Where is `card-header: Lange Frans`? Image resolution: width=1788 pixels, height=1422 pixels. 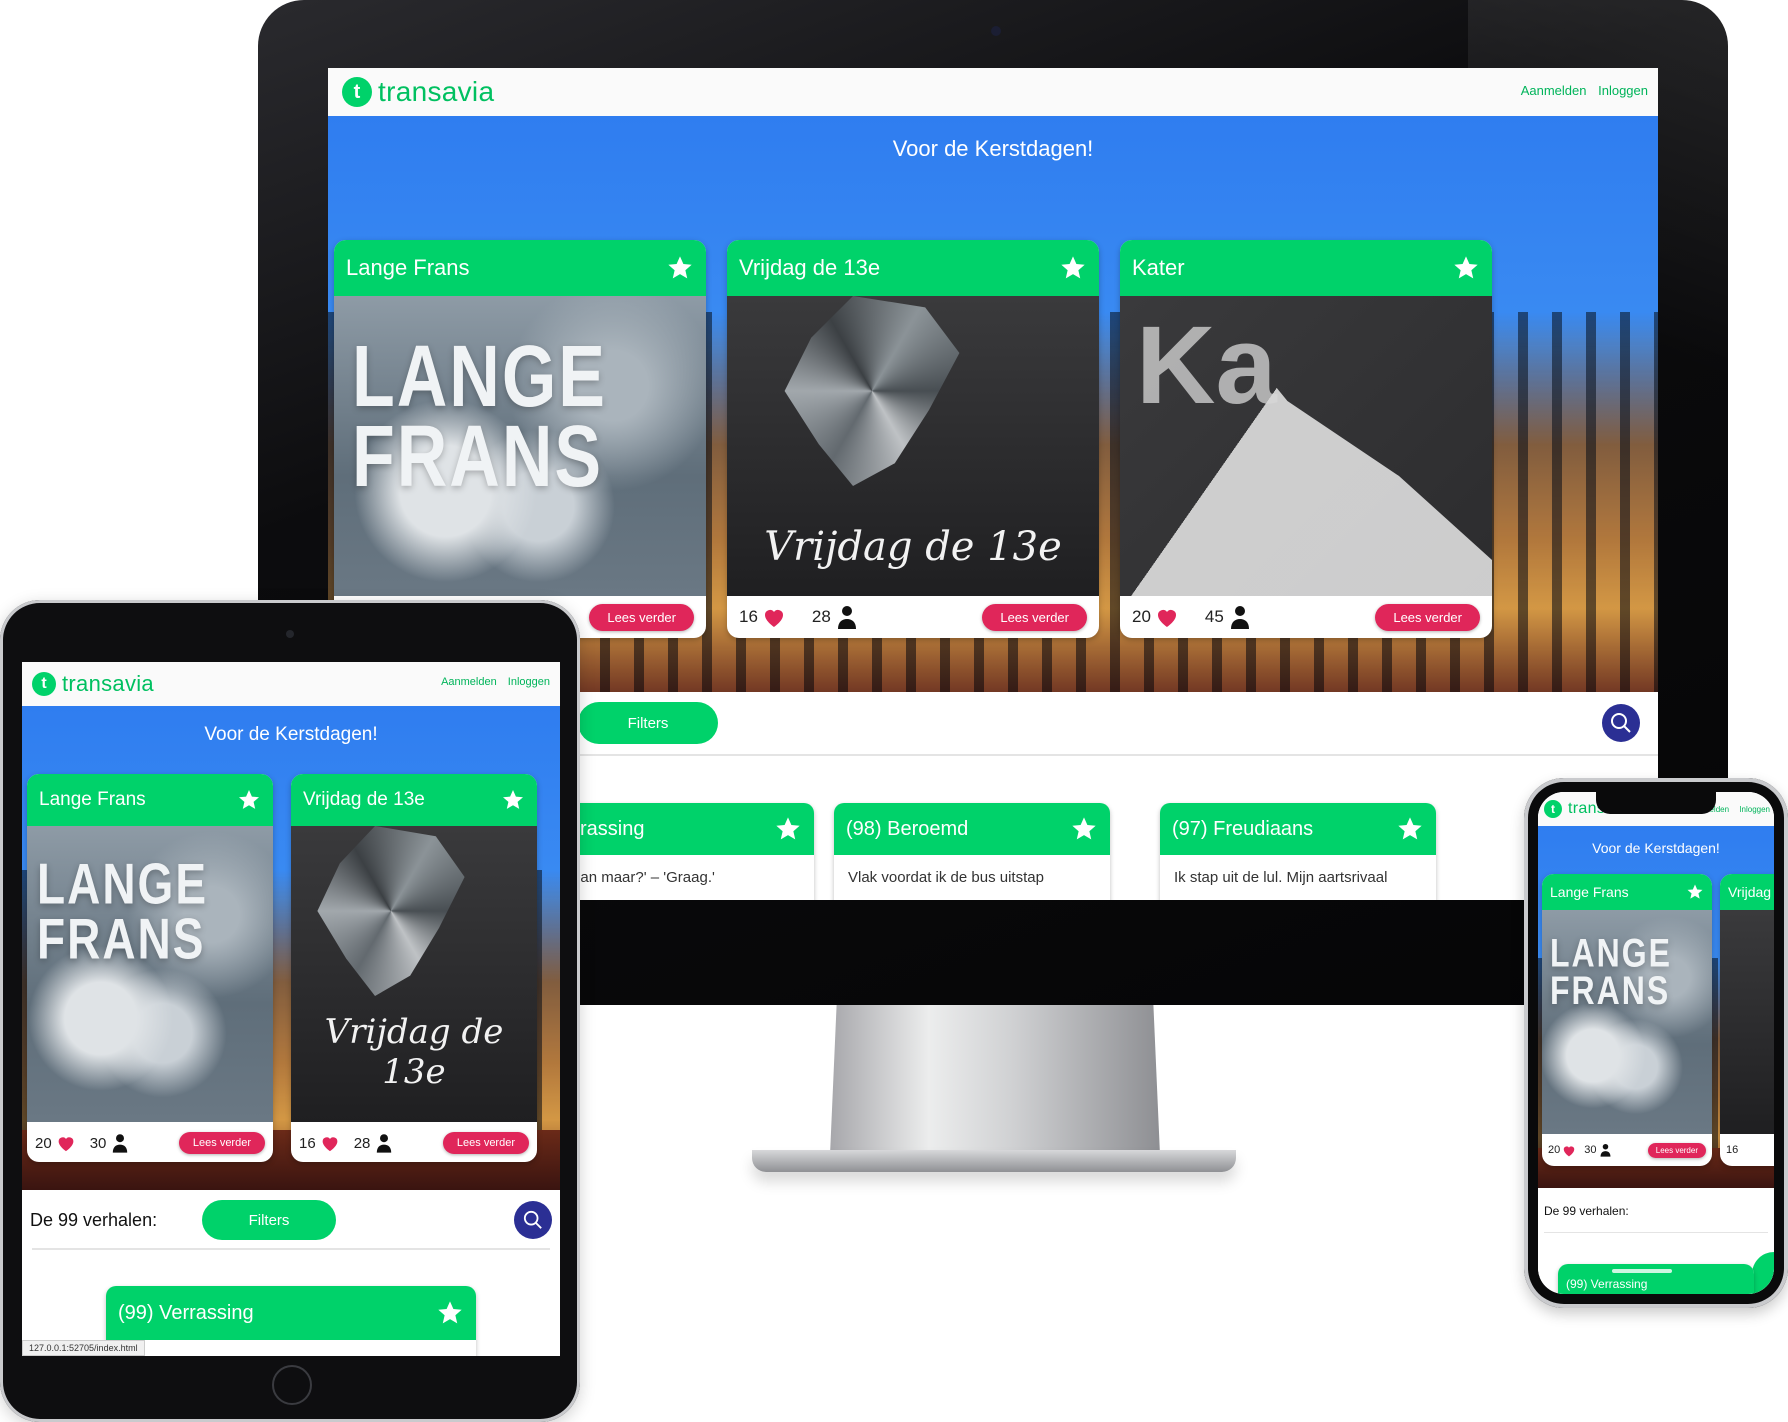
card-header: Lange Frans is located at coordinates (520, 268).